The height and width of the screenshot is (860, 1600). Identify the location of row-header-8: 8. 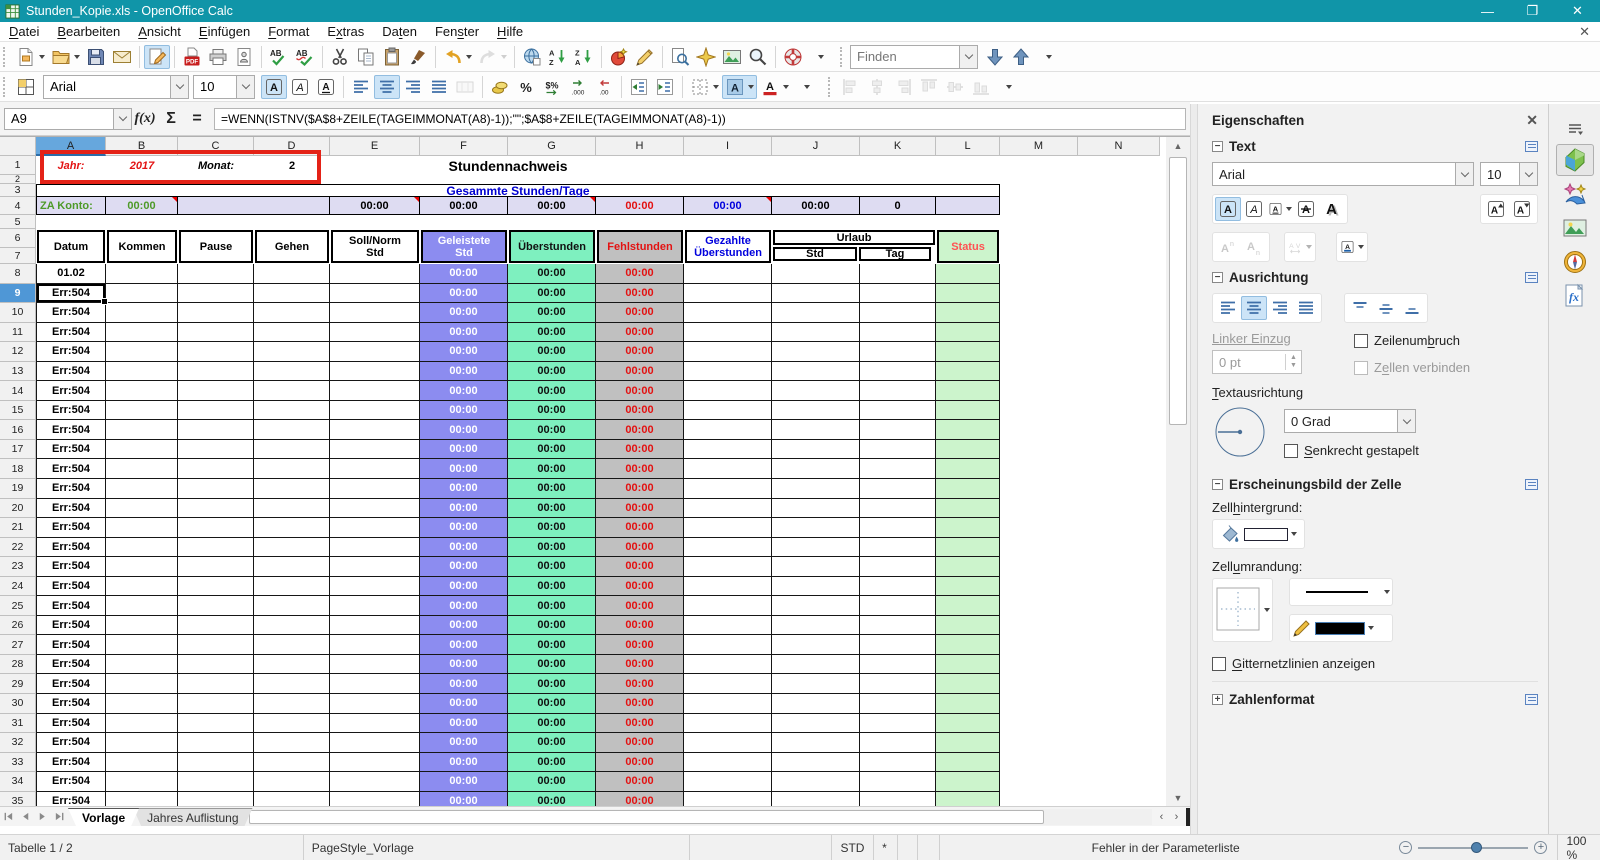
(18, 274).